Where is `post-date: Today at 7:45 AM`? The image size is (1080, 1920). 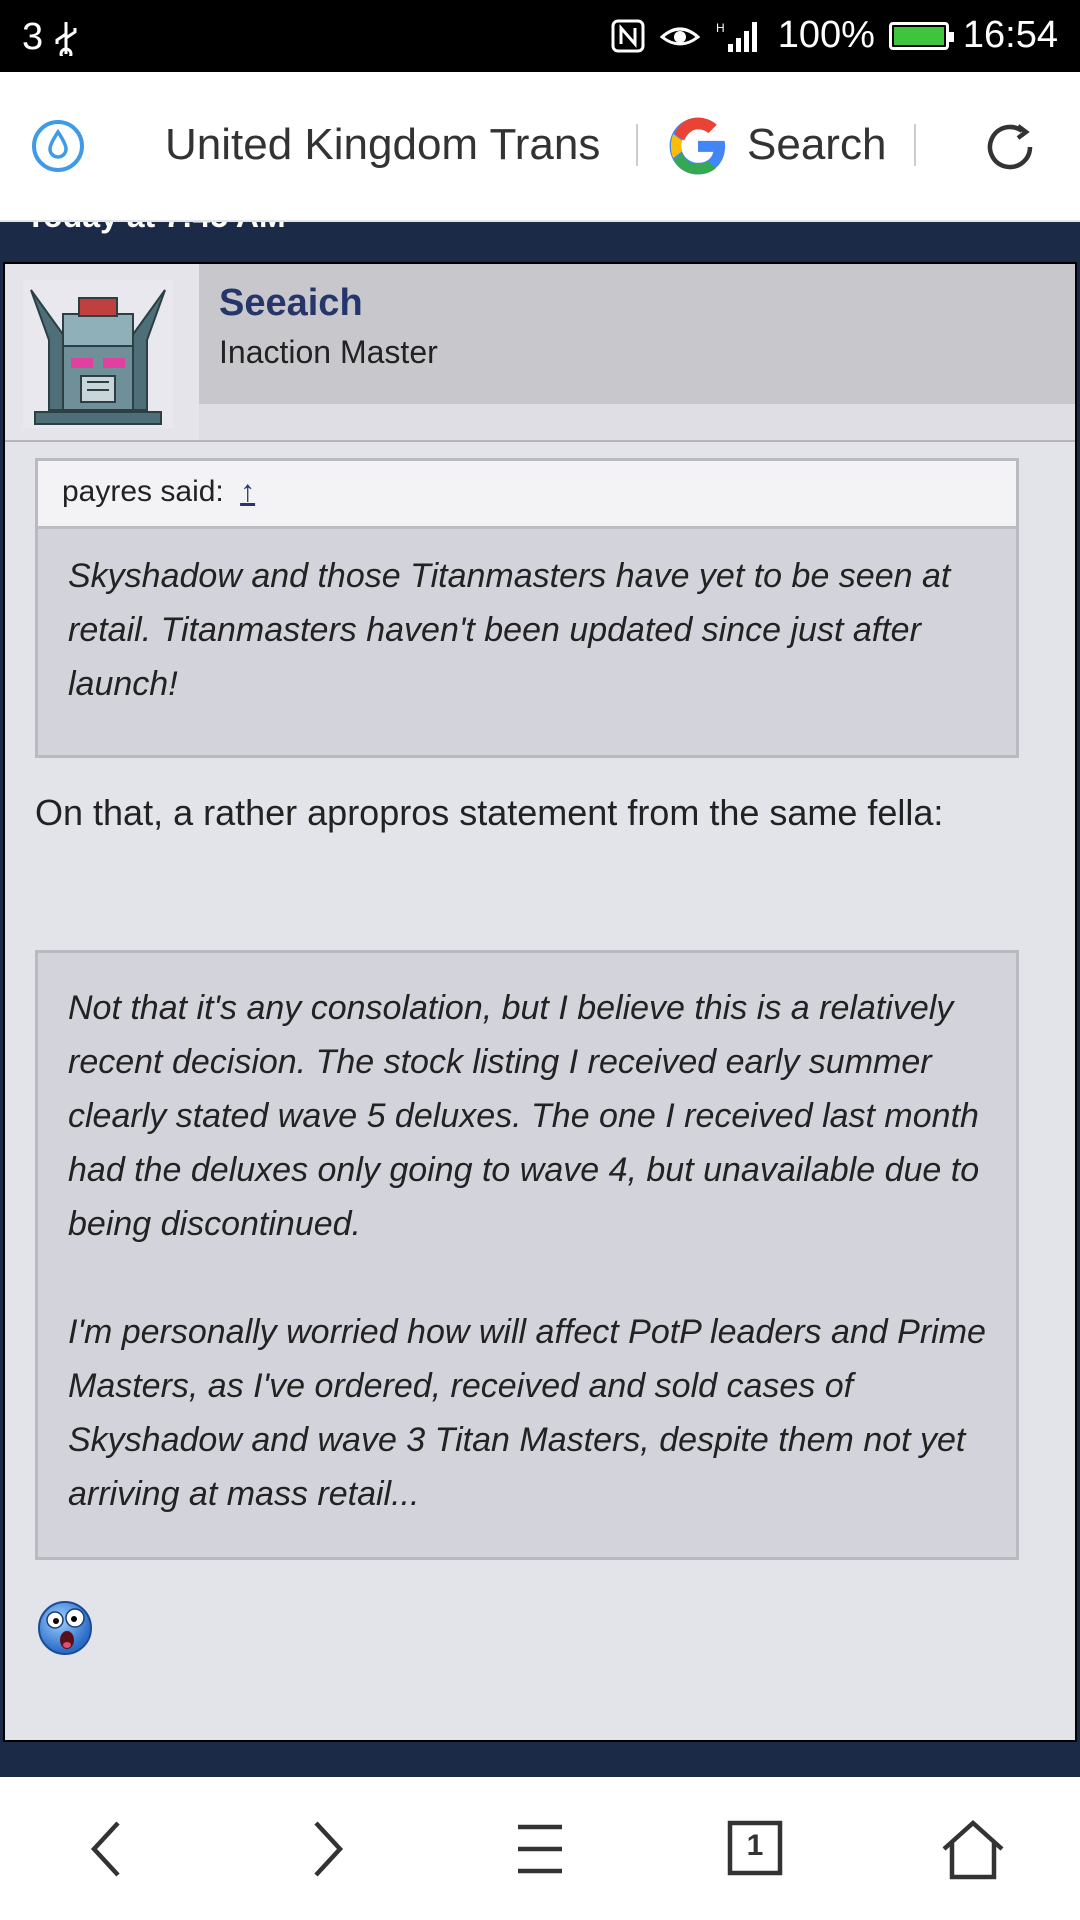
post-date: Today at 7:45 AM is located at coordinates (156, 228).